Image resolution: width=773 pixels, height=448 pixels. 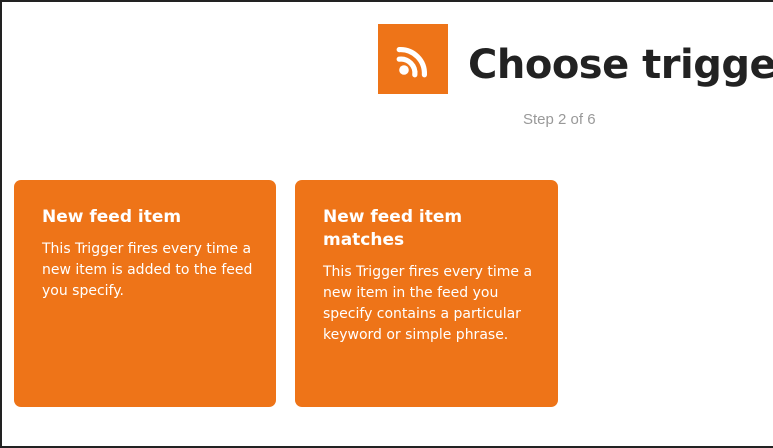 I want to click on step-indicator: Step 2 of 6, so click(x=559, y=119).